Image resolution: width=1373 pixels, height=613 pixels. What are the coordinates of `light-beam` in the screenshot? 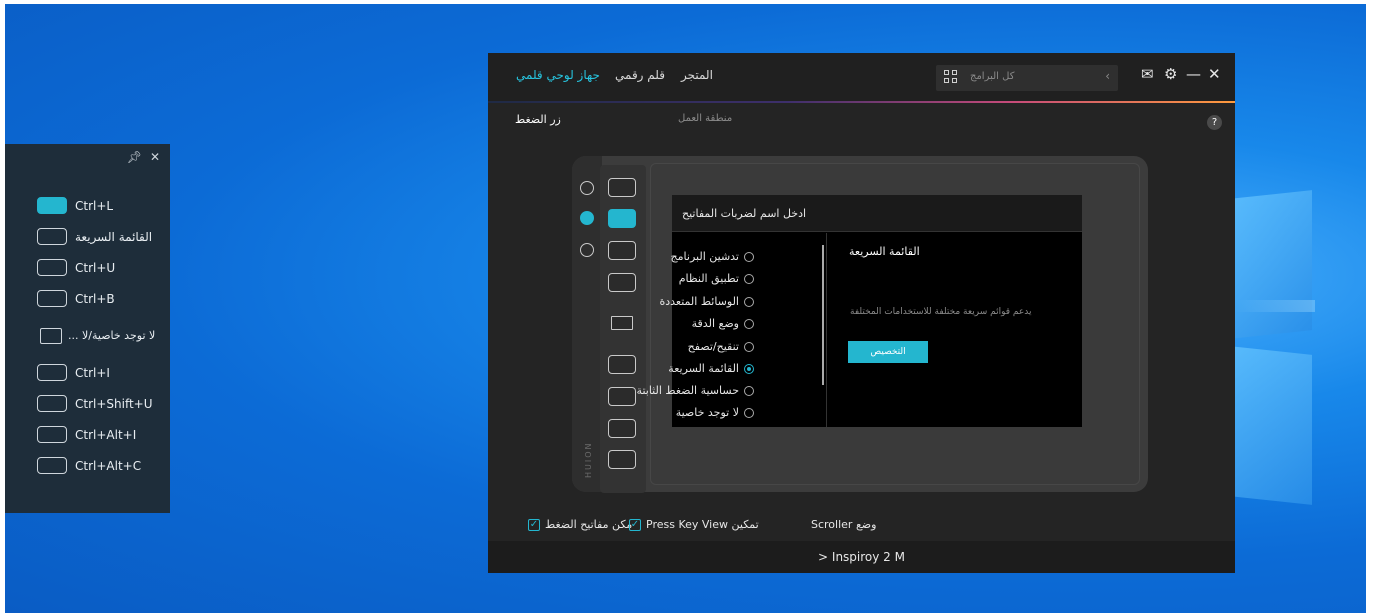 It's located at (1275, 306).